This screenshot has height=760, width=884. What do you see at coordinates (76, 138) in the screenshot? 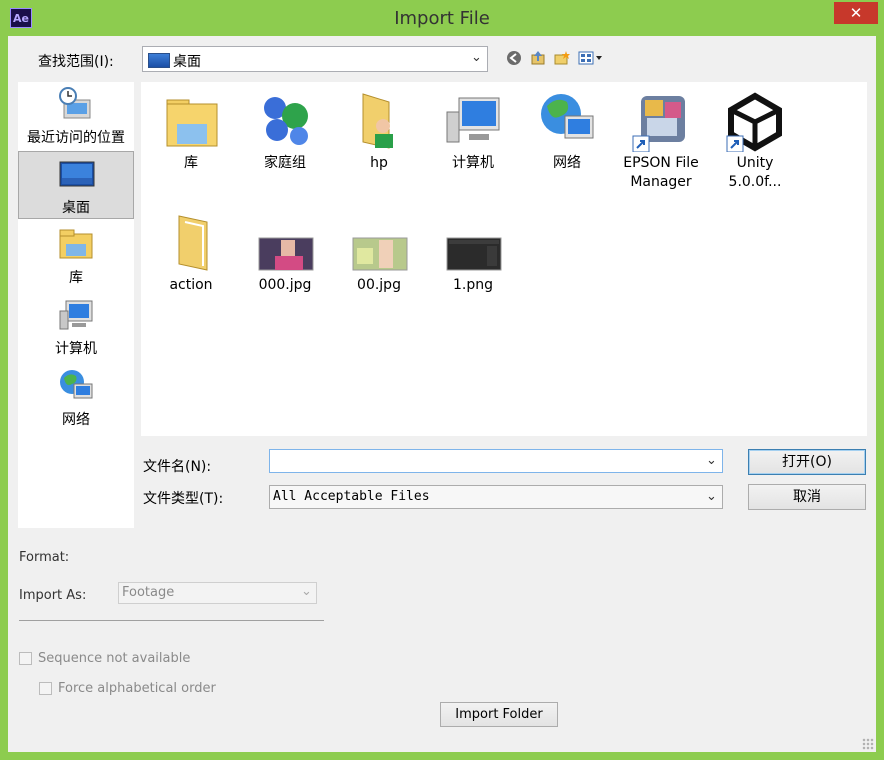
I see `place-label: 最近访问的位置` at bounding box center [76, 138].